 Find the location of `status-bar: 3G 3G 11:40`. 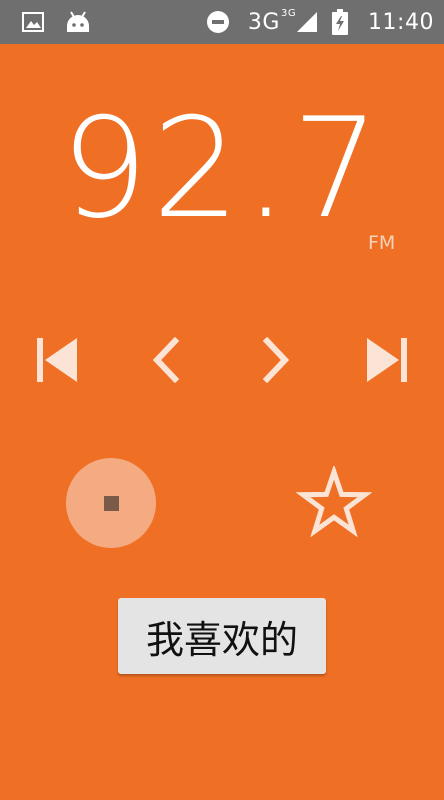

status-bar: 3G 3G 11:40 is located at coordinates (222, 22).